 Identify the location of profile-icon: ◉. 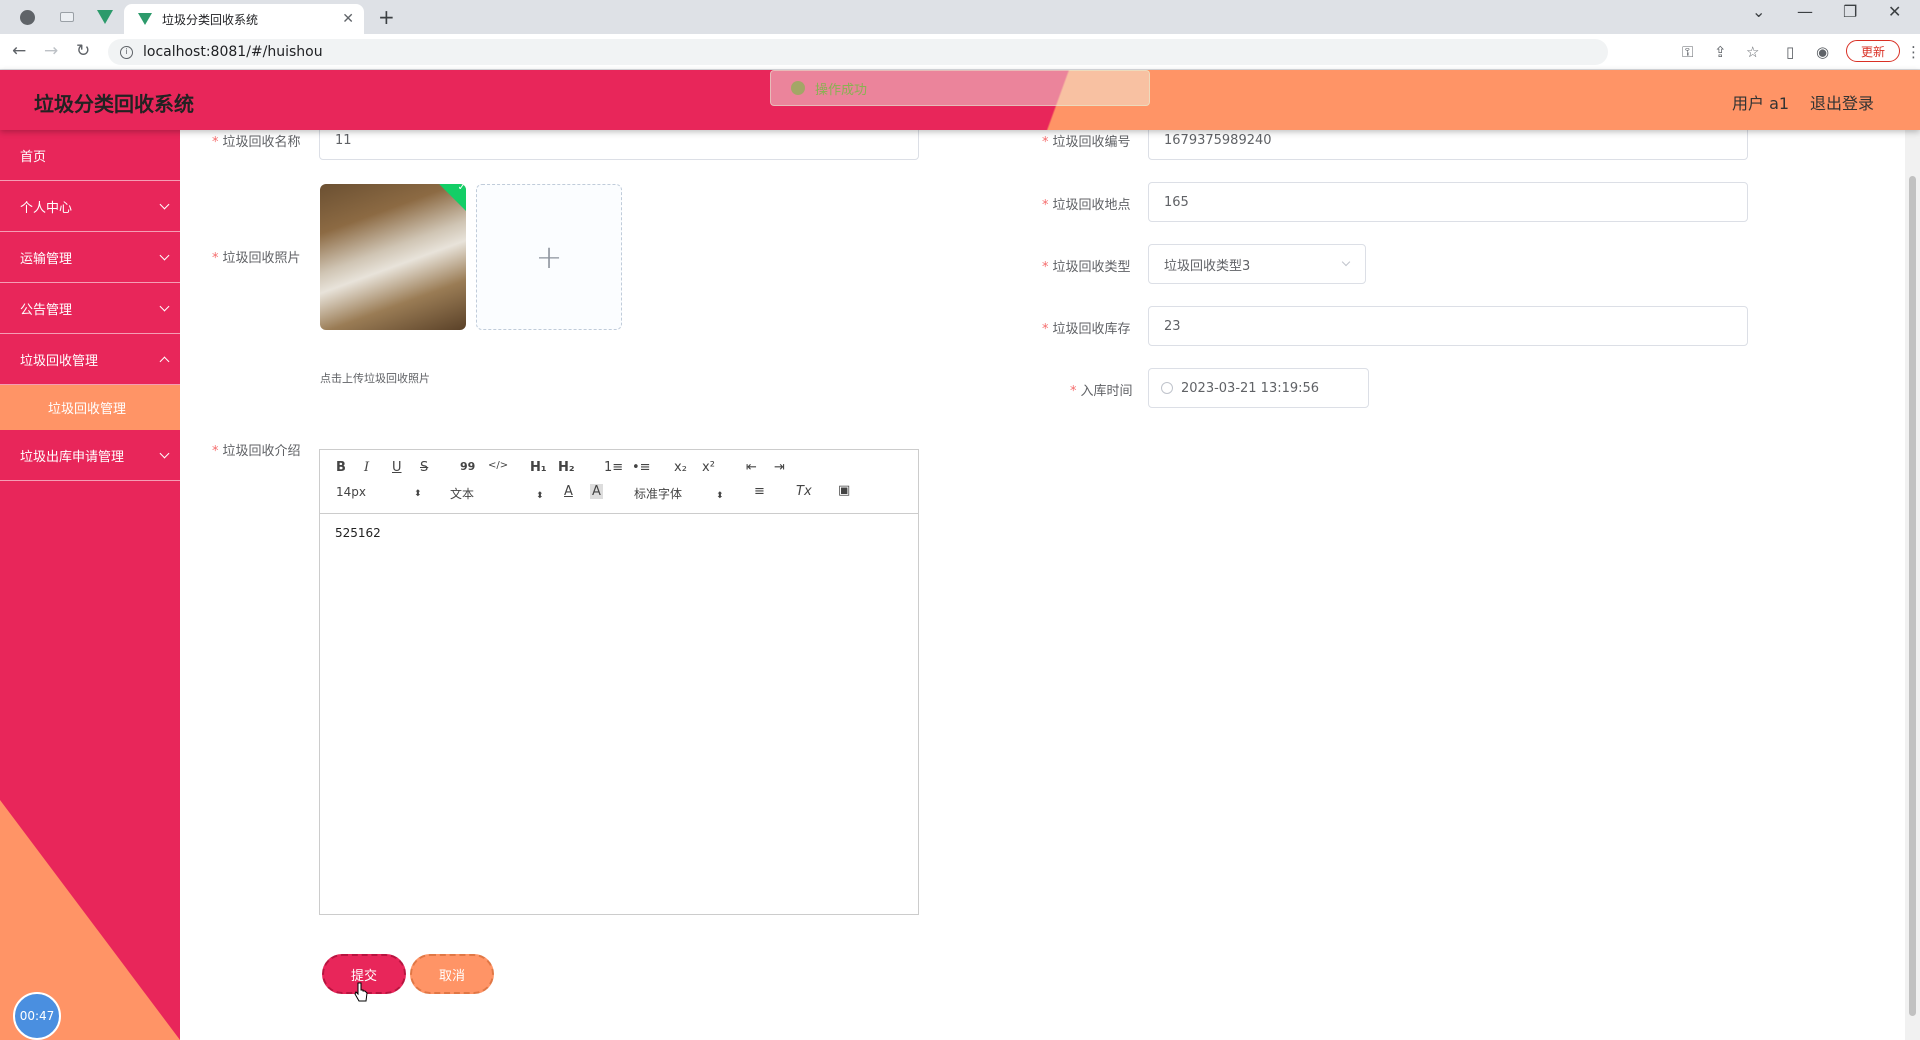
(1822, 52).